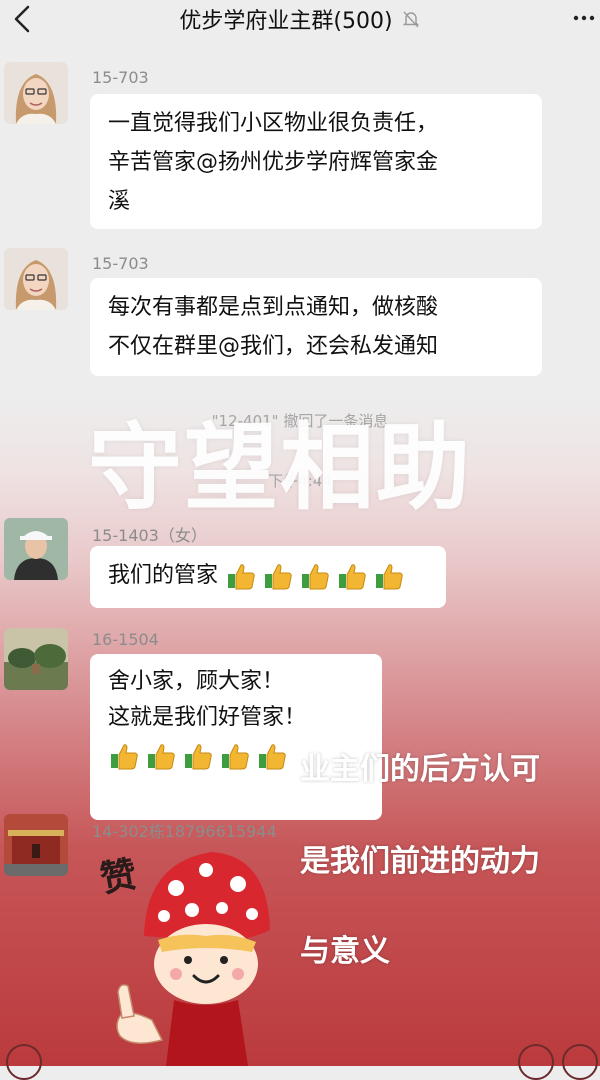 The height and width of the screenshot is (1080, 600). I want to click on overlay-title: 守望相助, so click(280, 468).